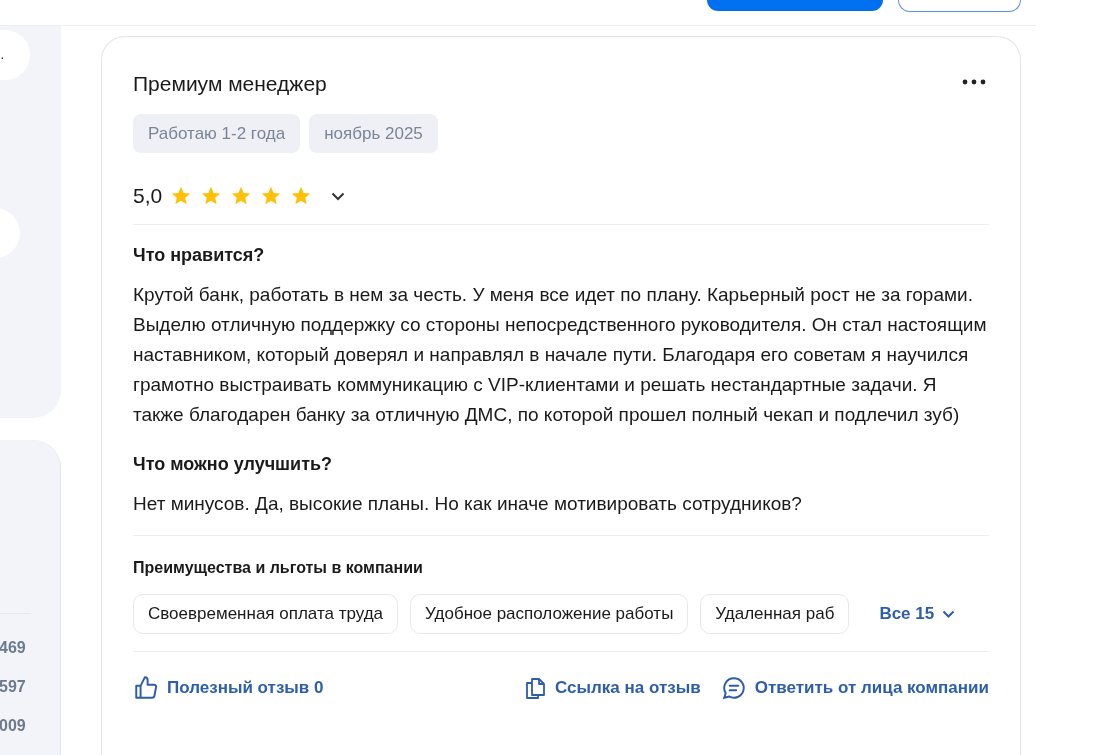  Describe the element at coordinates (199, 255) in the screenshot. I see `section-heading: Что нравится?` at that location.